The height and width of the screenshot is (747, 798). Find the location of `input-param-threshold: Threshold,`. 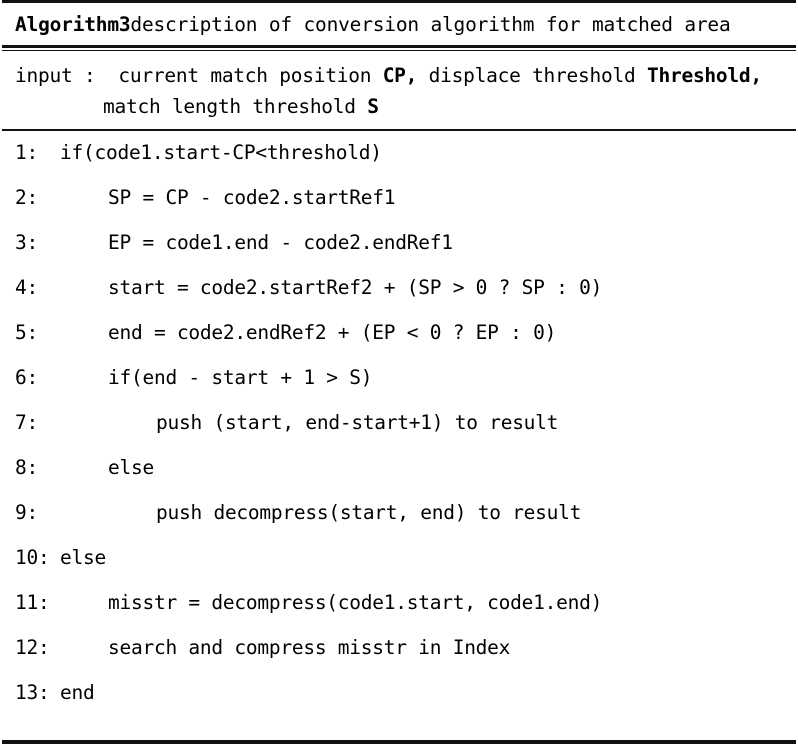

input-param-threshold: Threshold, is located at coordinates (704, 75).